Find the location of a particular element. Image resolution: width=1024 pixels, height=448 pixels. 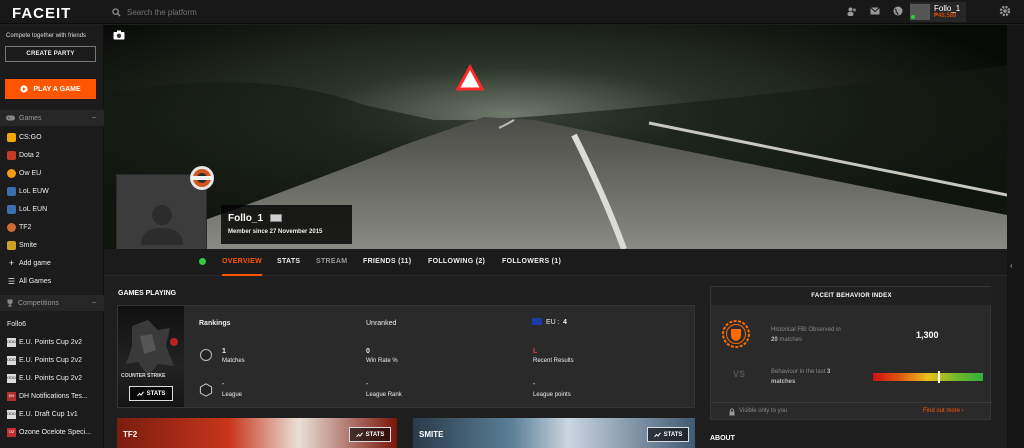

user-name: Follo_1 is located at coordinates (947, 8).